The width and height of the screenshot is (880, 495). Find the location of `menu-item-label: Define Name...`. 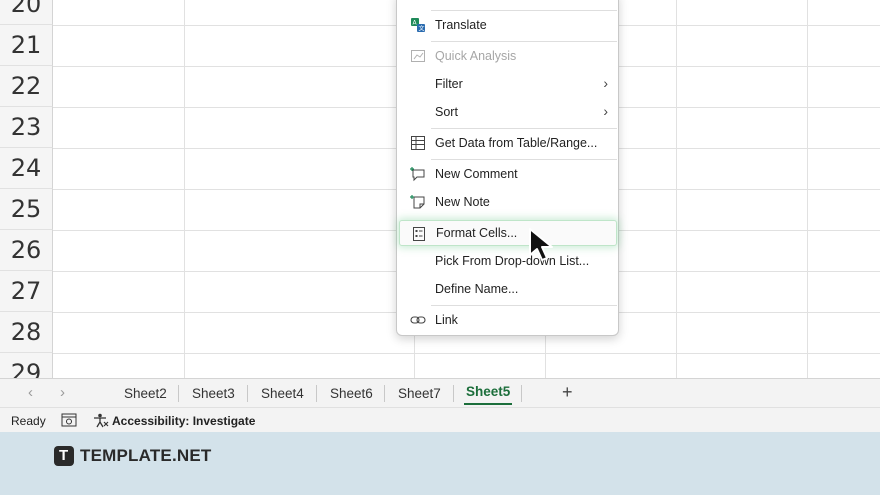

menu-item-label: Define Name... is located at coordinates (477, 289).